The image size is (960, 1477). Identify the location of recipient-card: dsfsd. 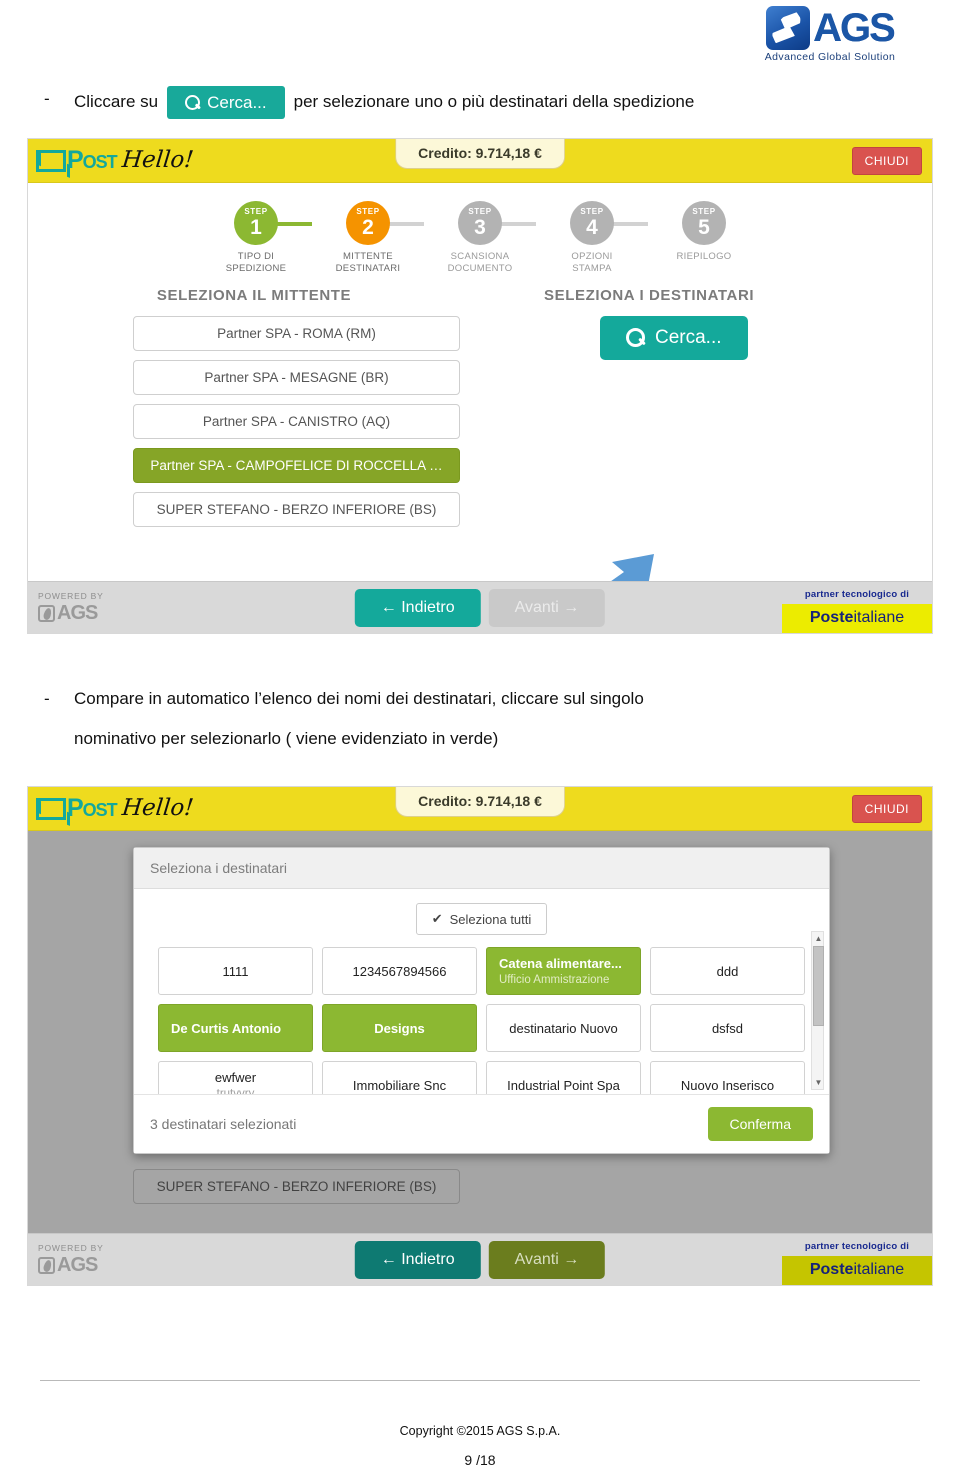
(727, 1028).